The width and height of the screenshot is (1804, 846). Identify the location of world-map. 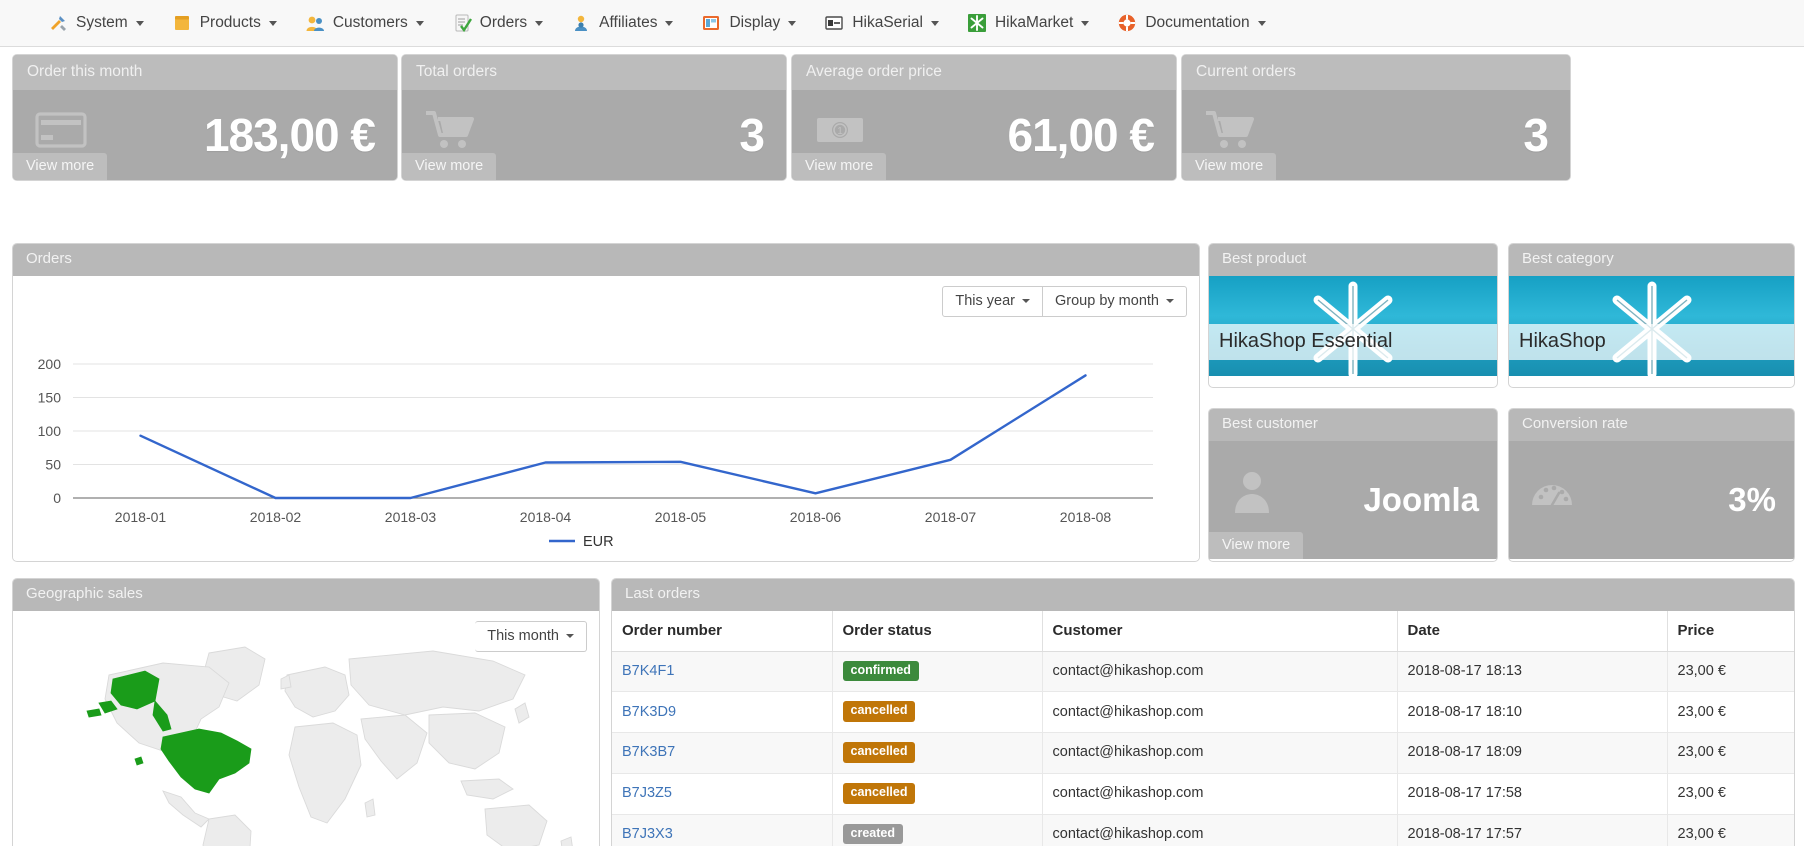
(306, 734).